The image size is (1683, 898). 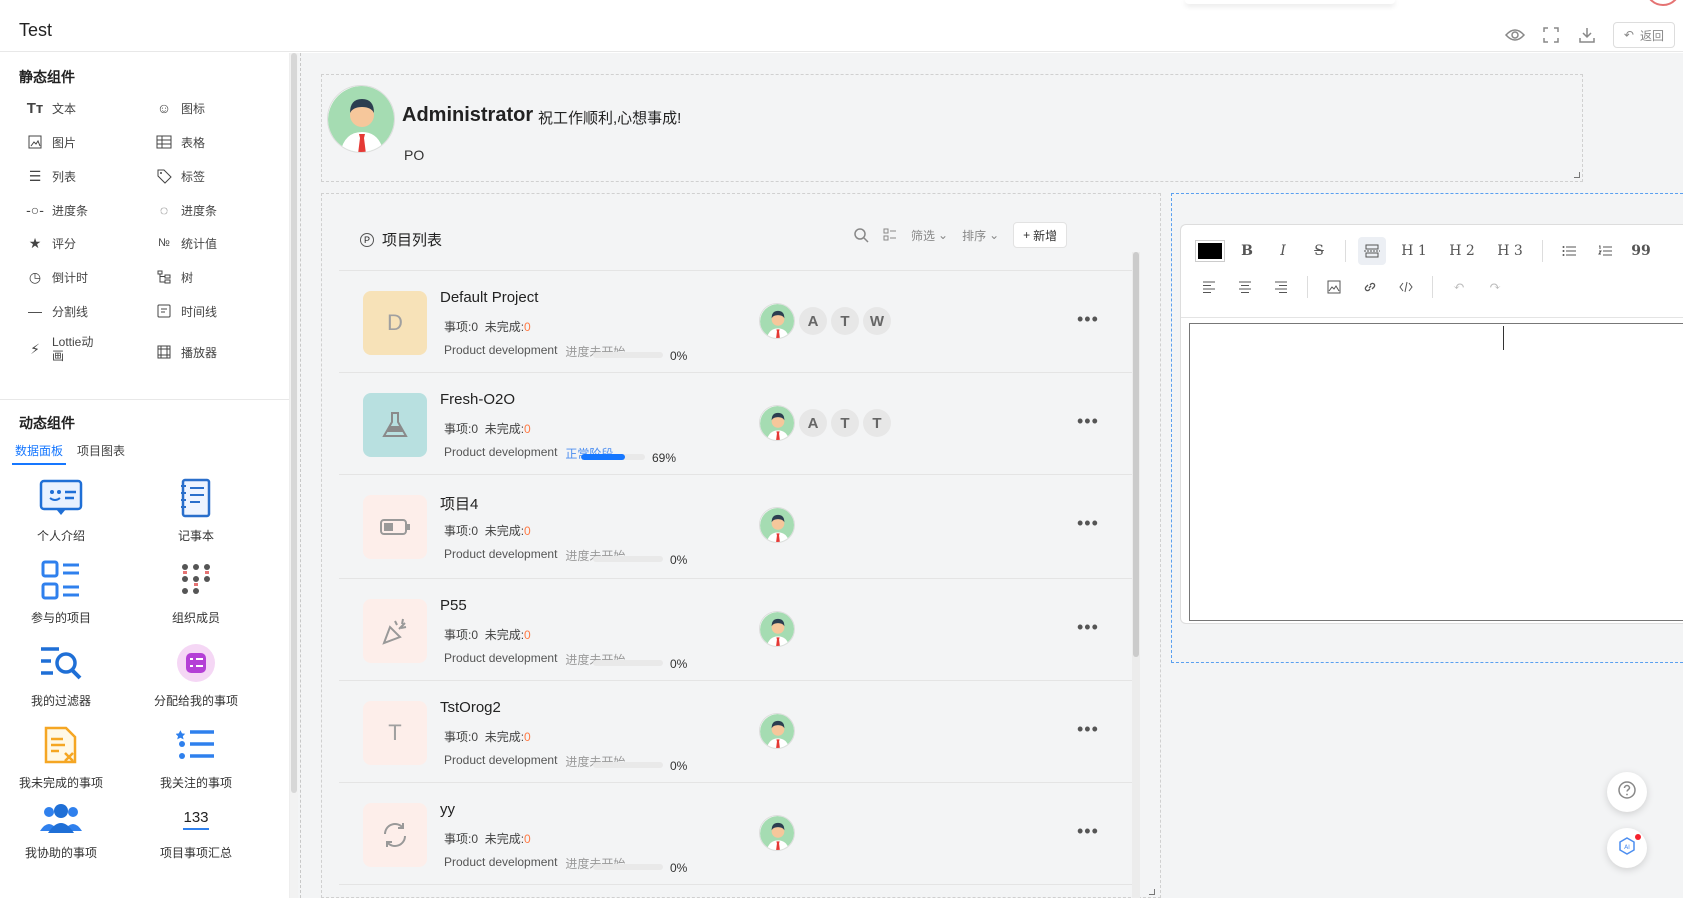 I want to click on ai-assistant-button: AI, so click(x=1627, y=848).